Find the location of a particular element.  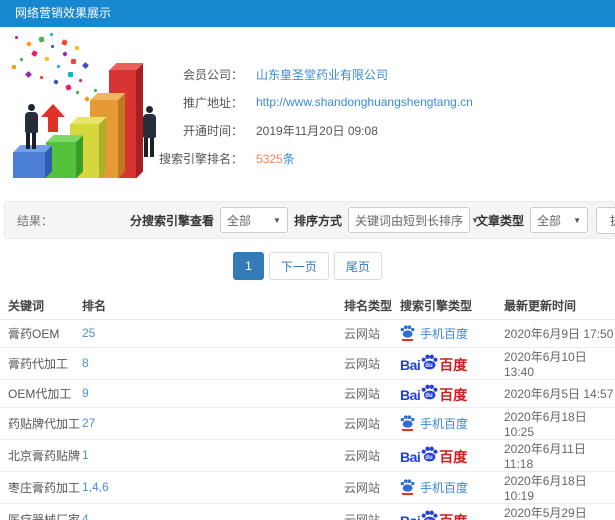

col-rank-type: 排名类型 is located at coordinates (372, 306).